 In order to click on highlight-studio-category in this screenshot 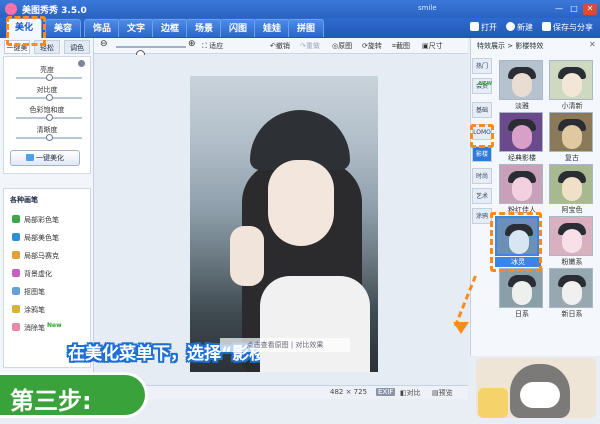, I will do `click(482, 136)`.